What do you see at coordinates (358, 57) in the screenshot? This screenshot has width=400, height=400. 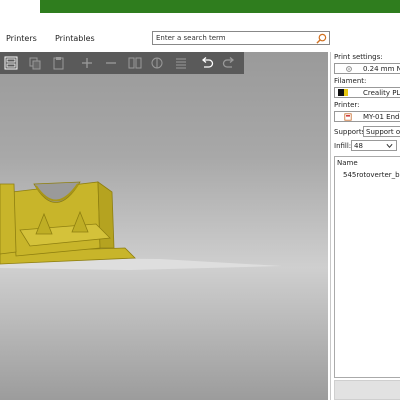 I see `print-settings-label: Print settings:` at bounding box center [358, 57].